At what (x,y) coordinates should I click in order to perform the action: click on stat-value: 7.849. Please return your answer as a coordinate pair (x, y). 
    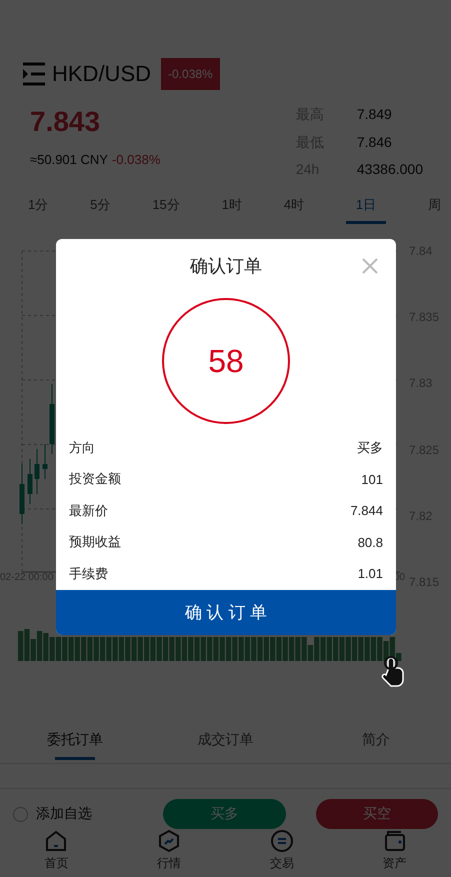
    Looking at the image, I should click on (374, 115).